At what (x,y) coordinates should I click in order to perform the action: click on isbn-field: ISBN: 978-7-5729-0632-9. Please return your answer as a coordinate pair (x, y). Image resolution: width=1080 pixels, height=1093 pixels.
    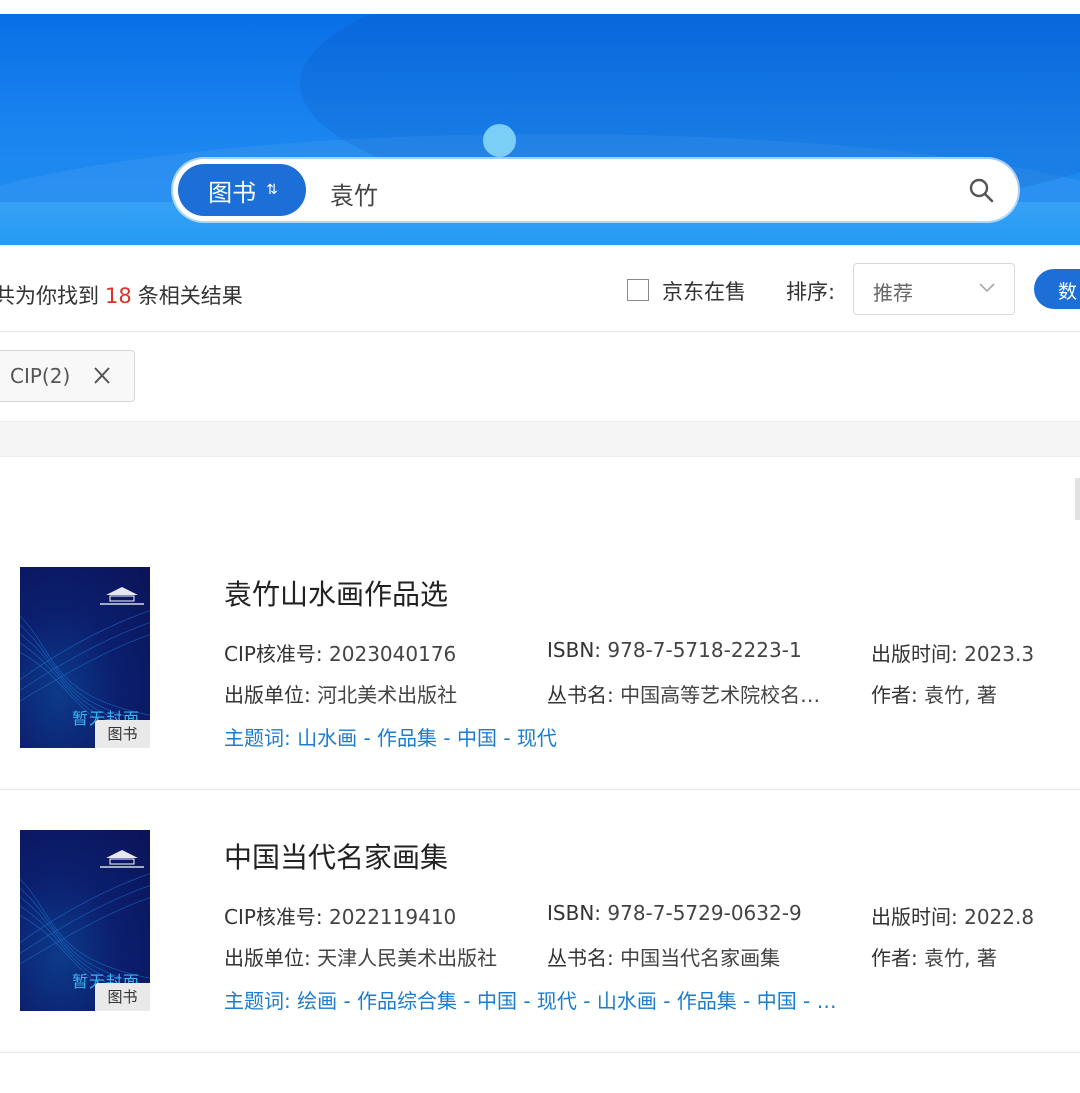
    Looking at the image, I should click on (674, 913).